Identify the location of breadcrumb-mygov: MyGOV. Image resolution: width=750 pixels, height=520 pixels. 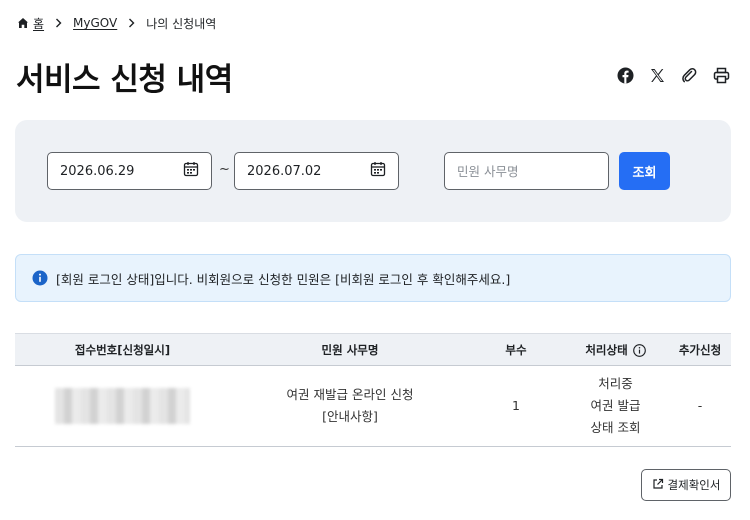
(95, 23).